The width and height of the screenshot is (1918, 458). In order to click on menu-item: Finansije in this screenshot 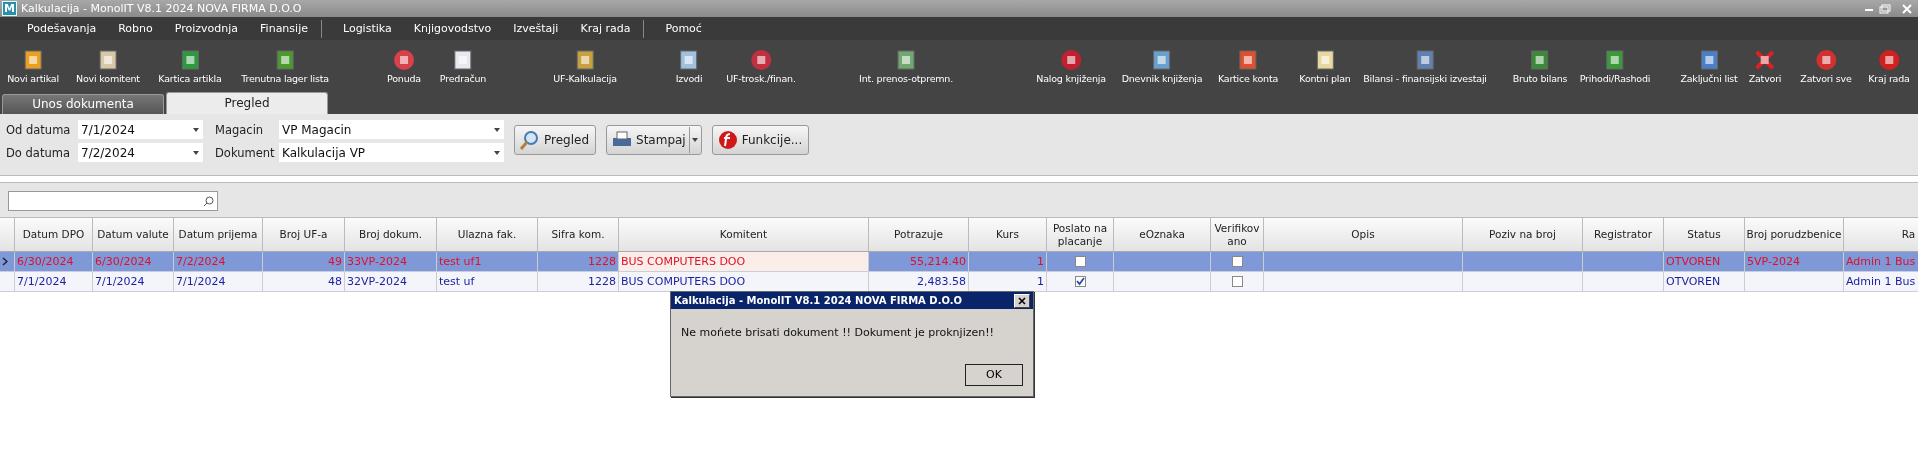, I will do `click(286, 28)`.